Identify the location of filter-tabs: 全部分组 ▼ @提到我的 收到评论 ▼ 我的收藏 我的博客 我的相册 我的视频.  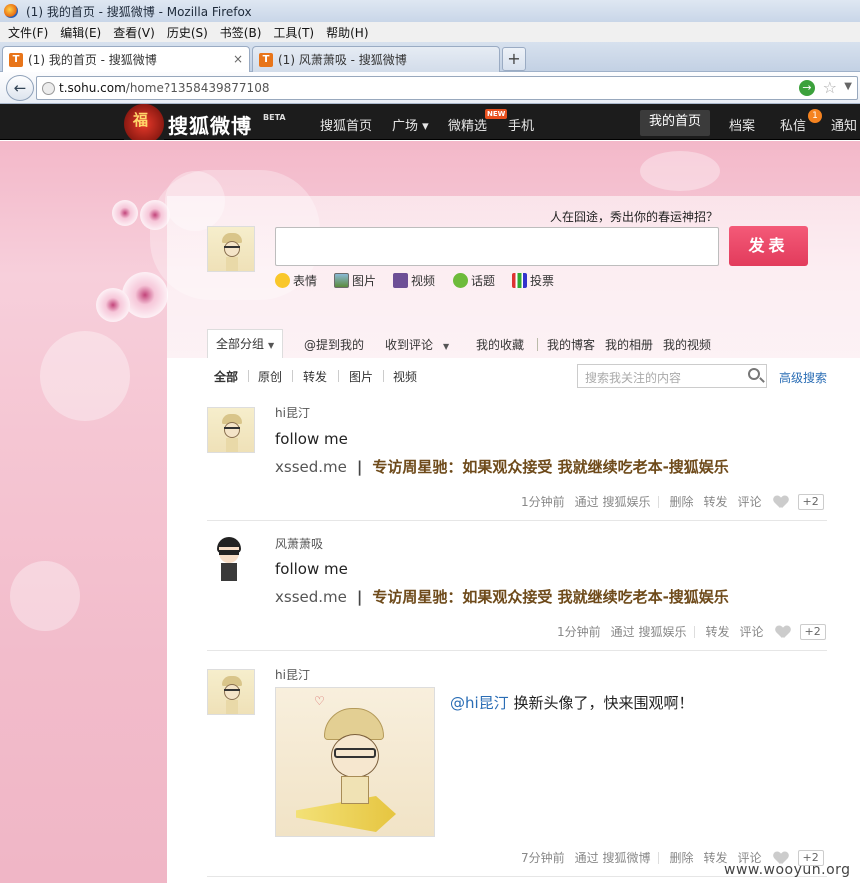
(513, 343).